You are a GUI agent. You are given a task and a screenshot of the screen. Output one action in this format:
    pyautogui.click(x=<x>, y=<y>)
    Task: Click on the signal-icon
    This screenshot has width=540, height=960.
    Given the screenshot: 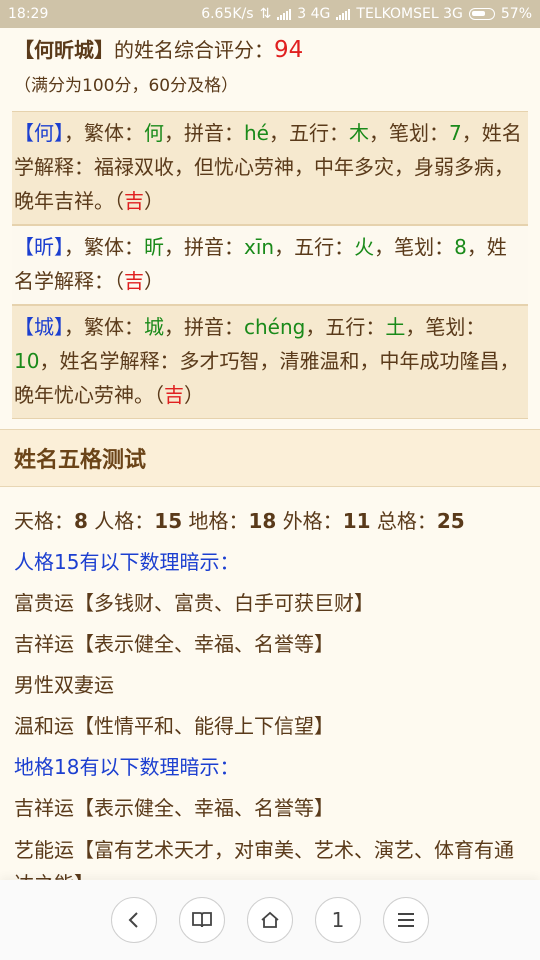 What is the action you would take?
    pyautogui.click(x=284, y=14)
    